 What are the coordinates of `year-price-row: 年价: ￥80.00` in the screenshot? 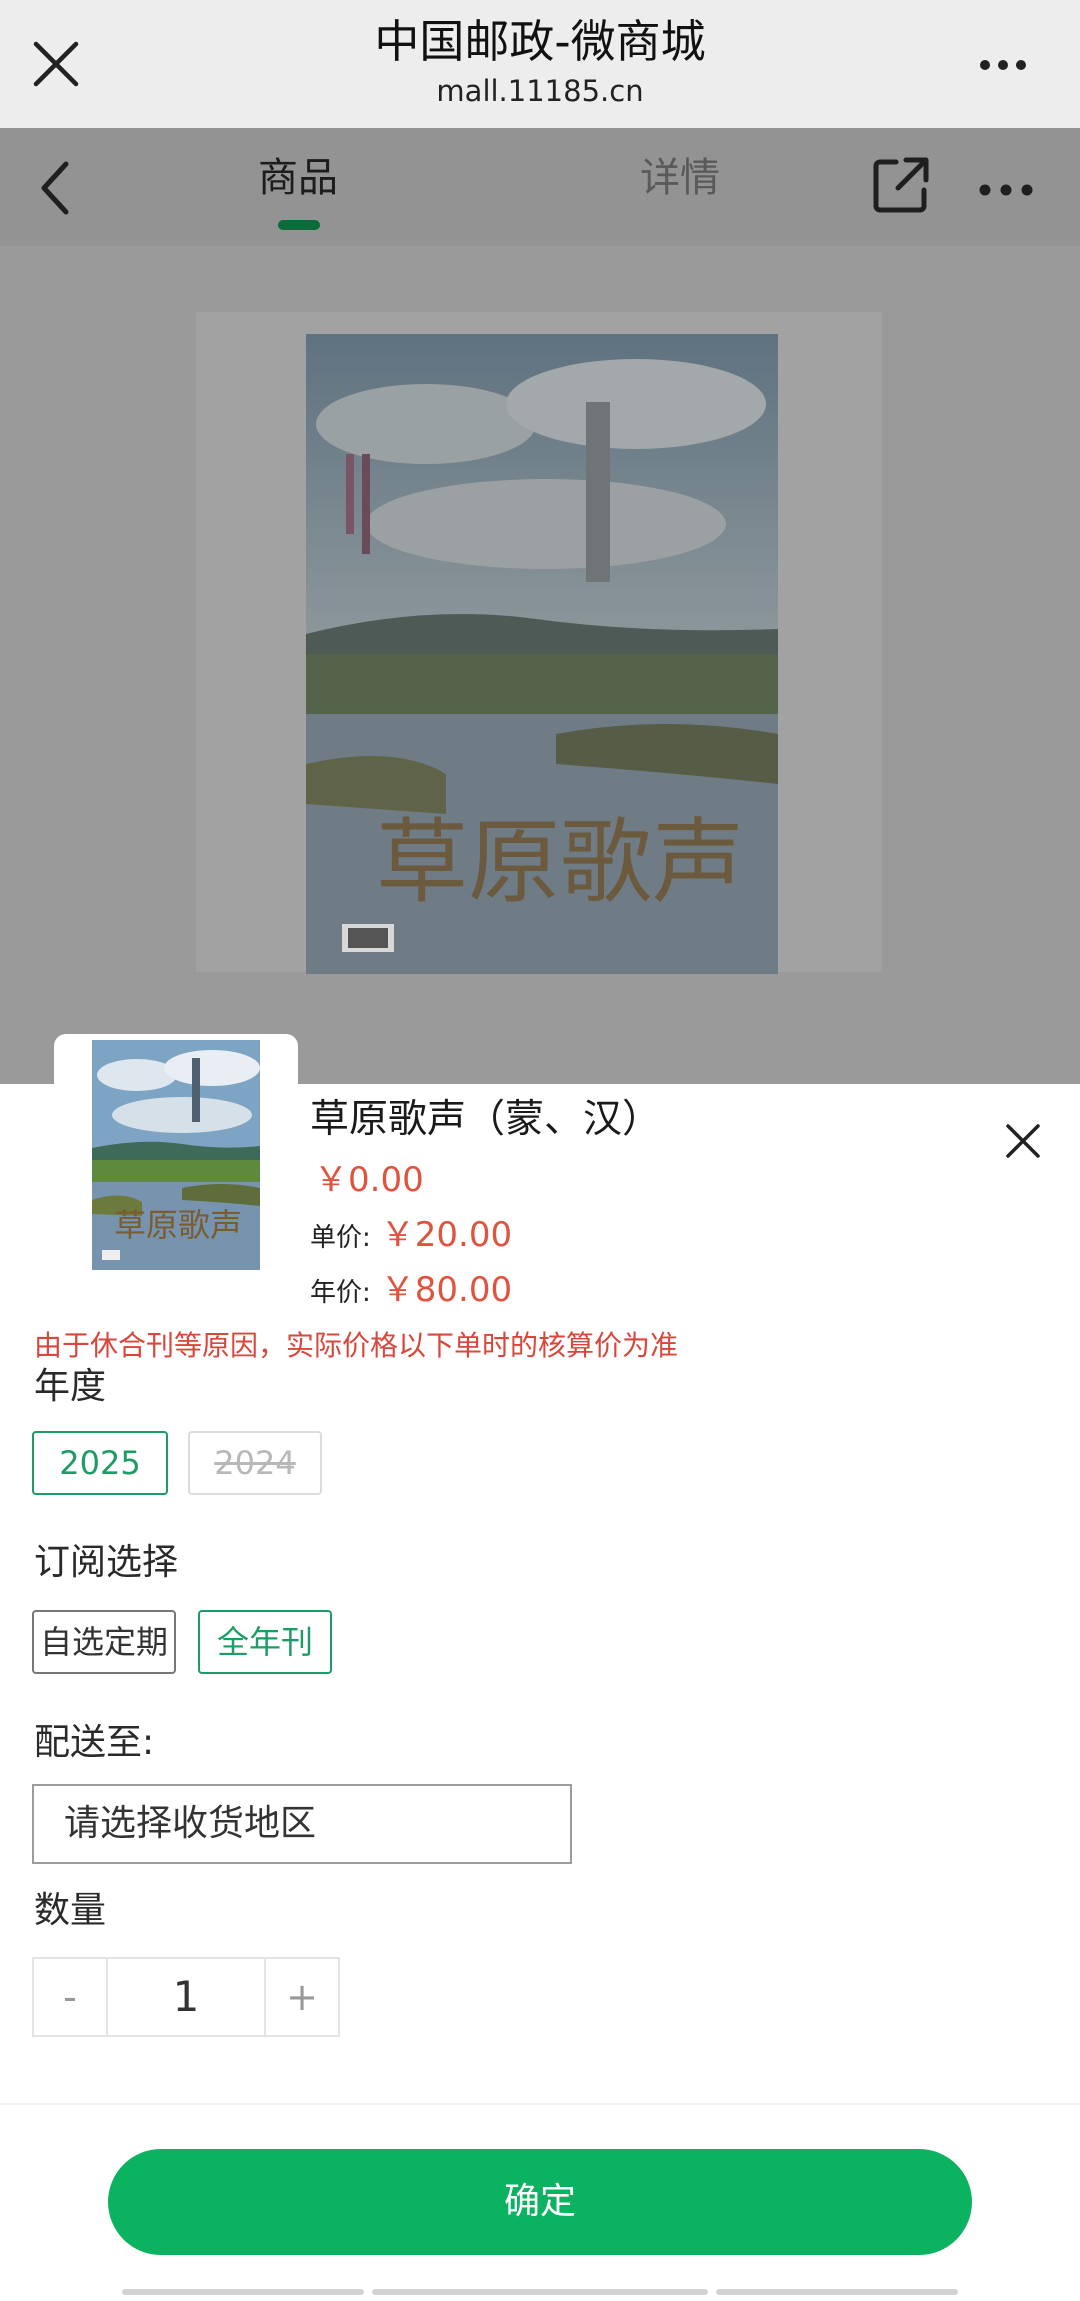 It's located at (411, 1291).